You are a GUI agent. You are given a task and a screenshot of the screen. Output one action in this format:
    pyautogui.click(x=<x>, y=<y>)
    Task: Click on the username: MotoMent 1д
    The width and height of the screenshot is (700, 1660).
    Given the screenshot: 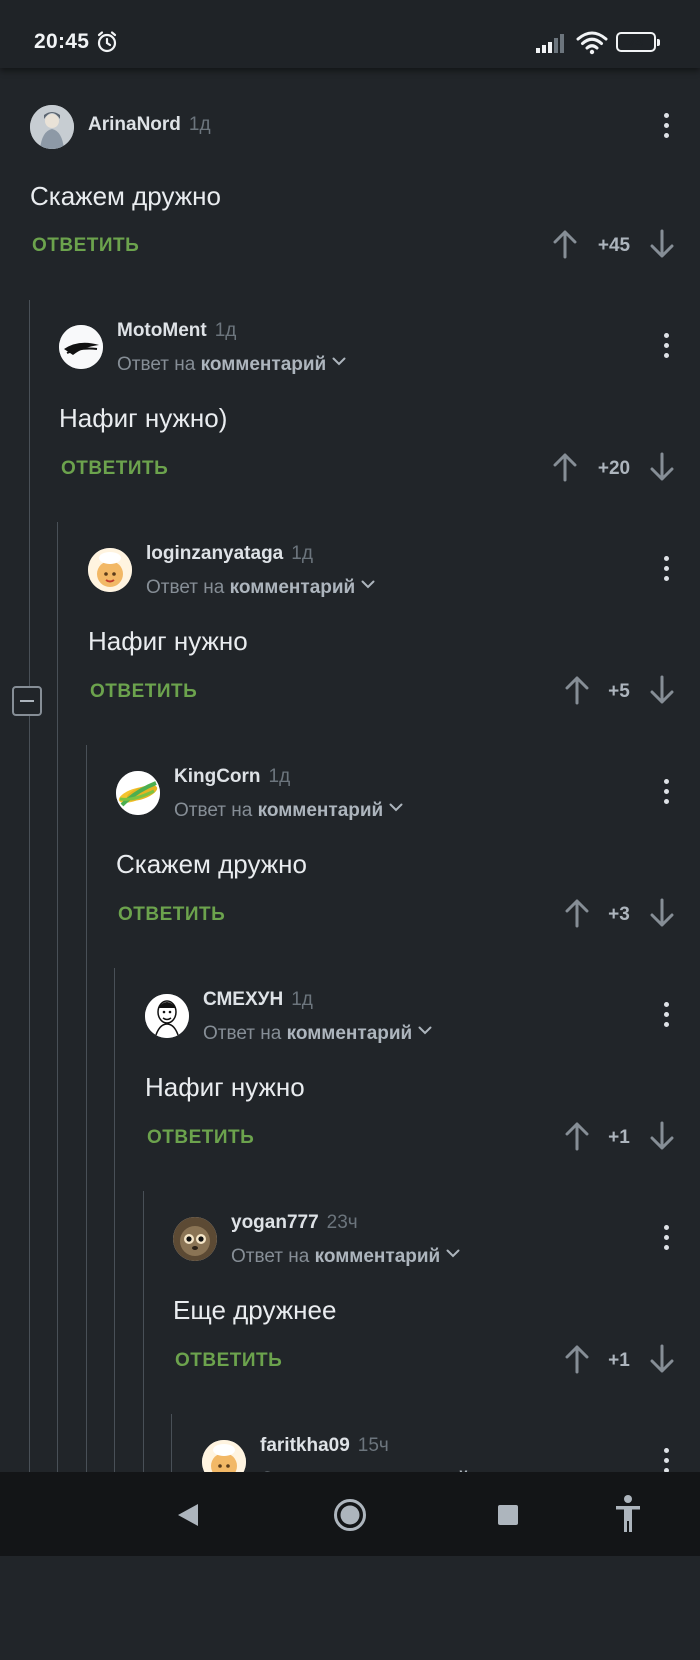 What is the action you would take?
    pyautogui.click(x=176, y=331)
    